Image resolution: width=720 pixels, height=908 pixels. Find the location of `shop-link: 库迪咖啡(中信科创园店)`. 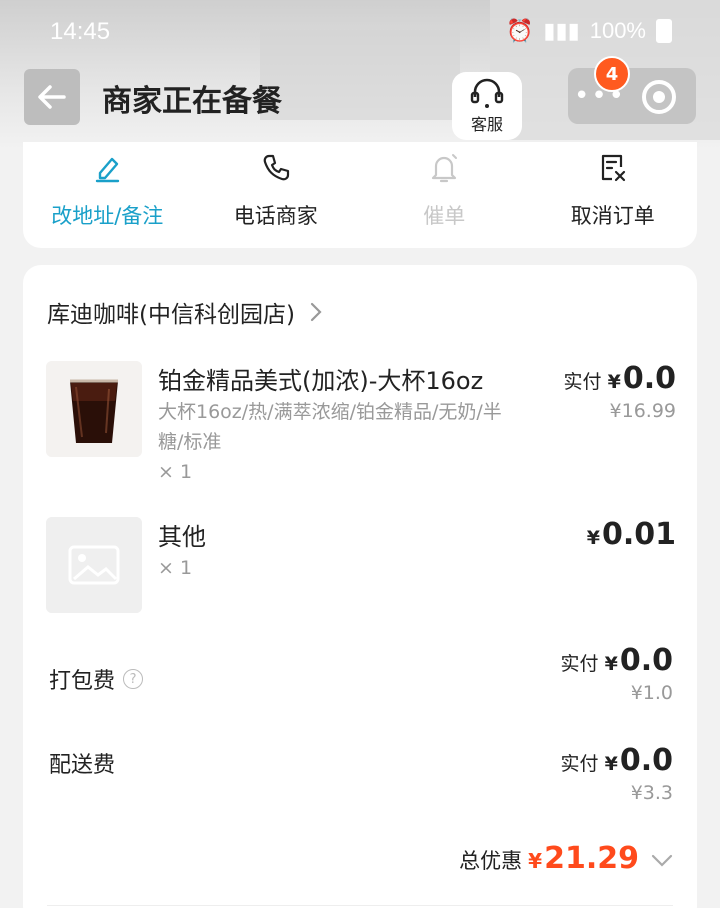

shop-link: 库迪咖啡(中信科创园店) is located at coordinates (185, 312).